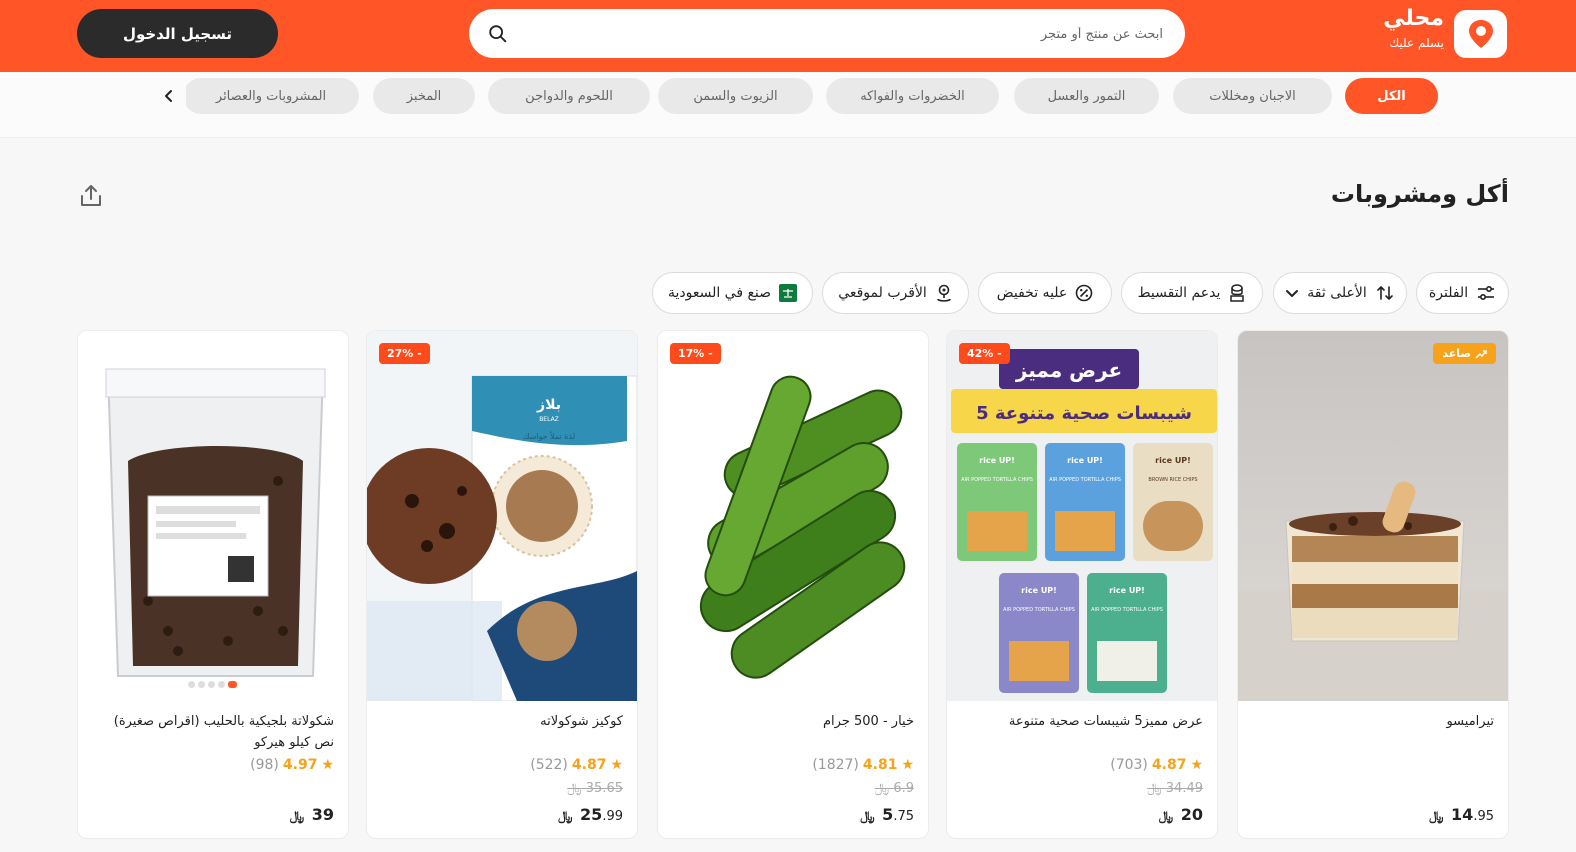 The height and width of the screenshot is (852, 1576). I want to click on price-fraction: .99, so click(612, 816).